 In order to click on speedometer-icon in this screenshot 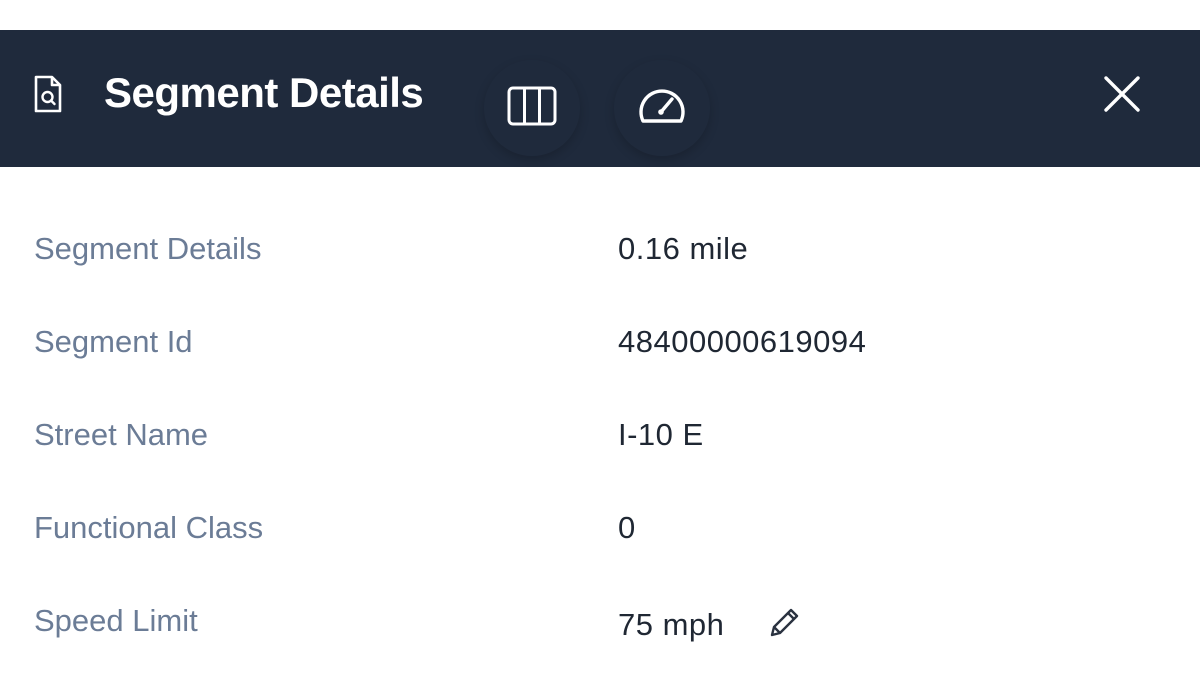, I will do `click(662, 108)`.